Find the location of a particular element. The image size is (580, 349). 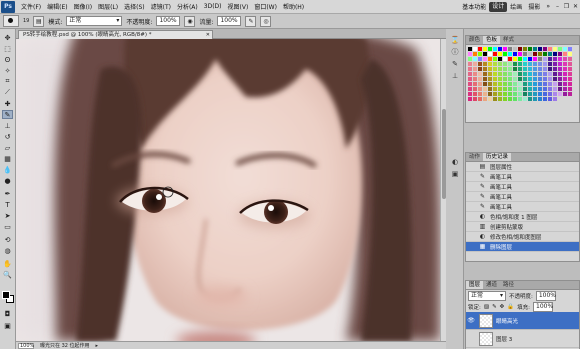

menu-view: 视图(V) is located at coordinates (238, 6).